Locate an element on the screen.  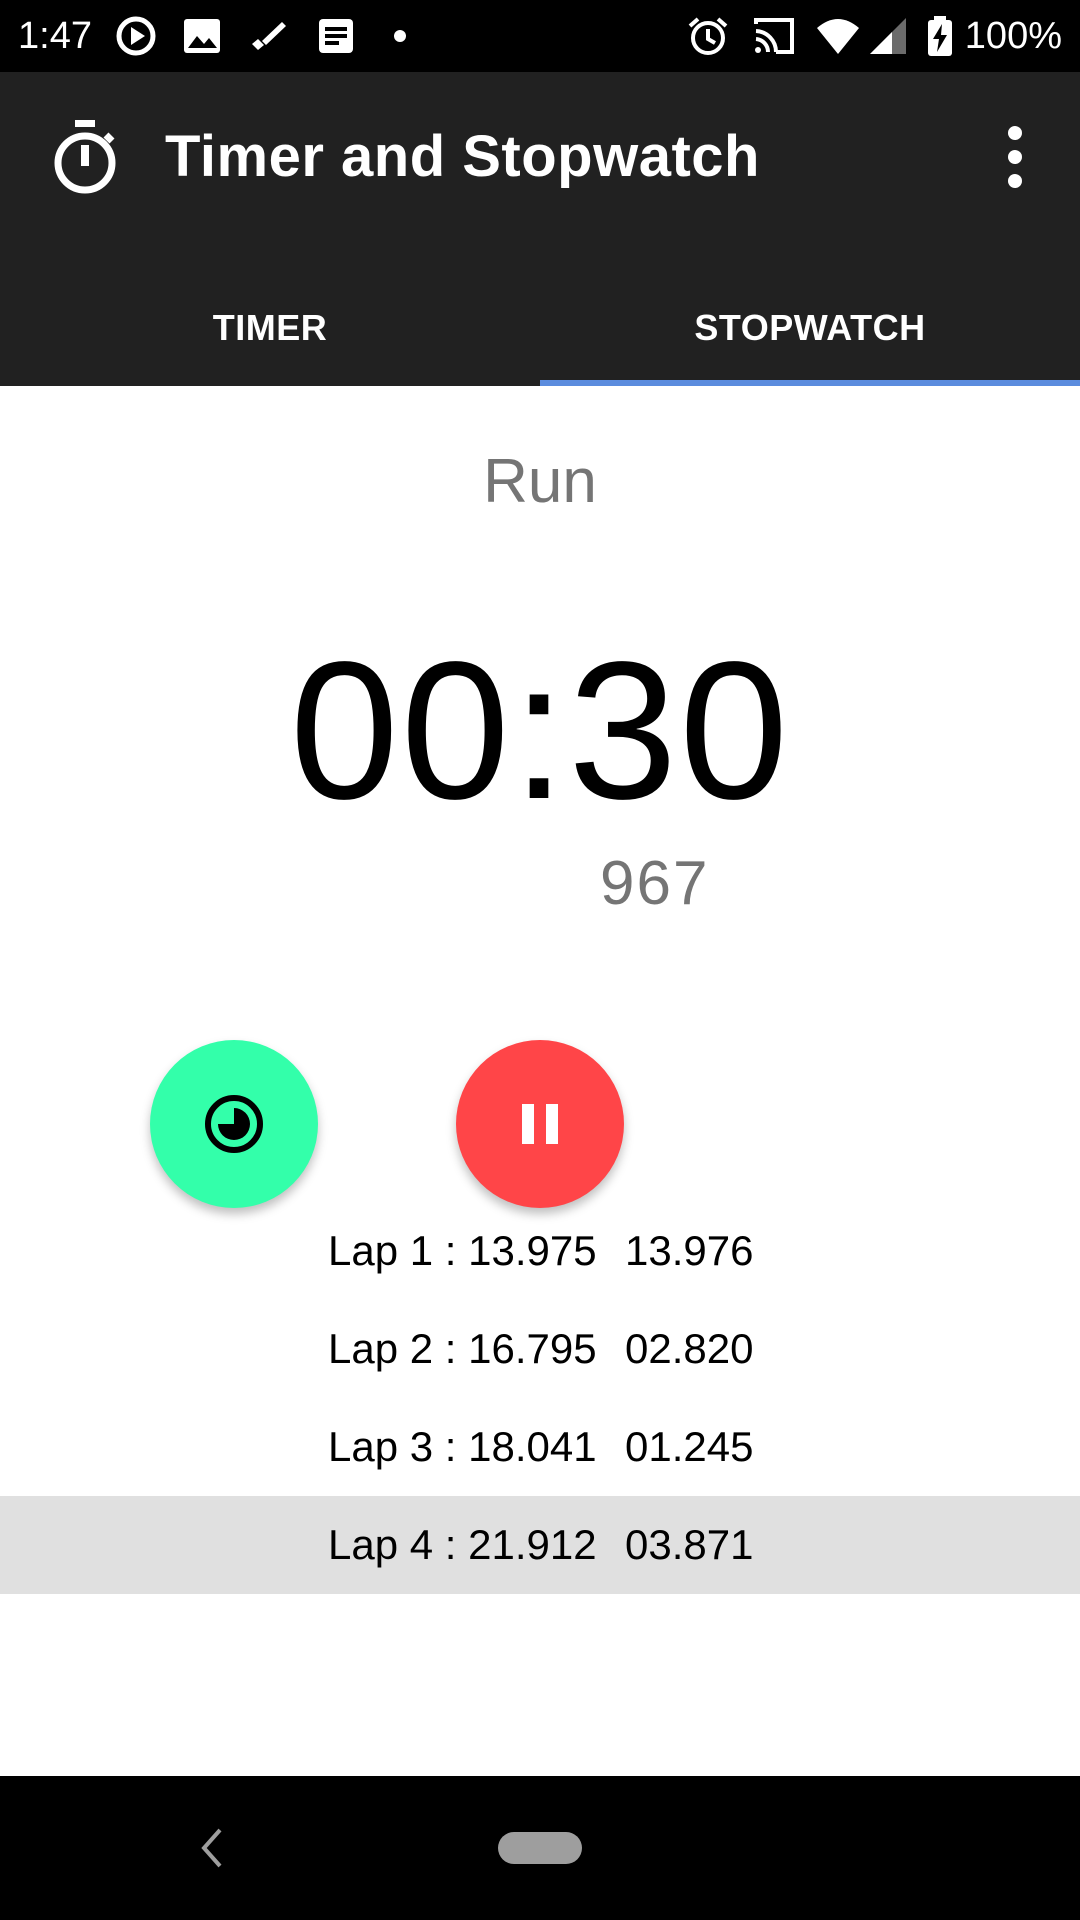
lap-label: Lap 4 : 21.912 is located at coordinates (462, 1544).